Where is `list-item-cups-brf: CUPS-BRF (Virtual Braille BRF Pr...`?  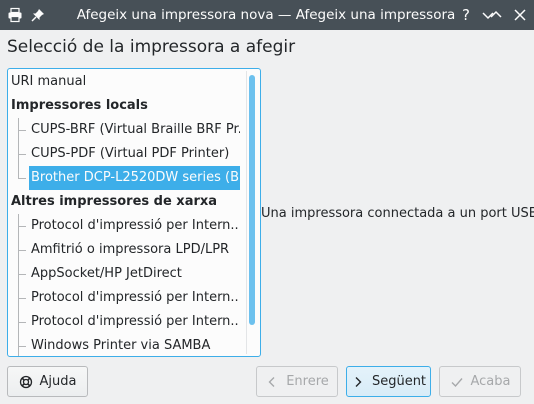 list-item-cups-brf: CUPS-BRF (Virtual Braille BRF Pr... is located at coordinates (135, 130).